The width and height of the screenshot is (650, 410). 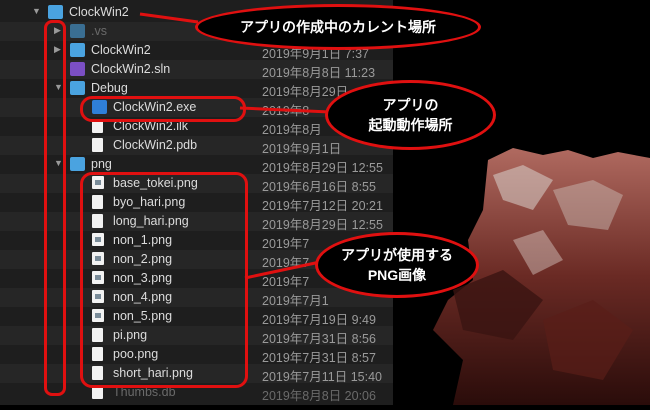 I want to click on callout-png: アプリが使用する PNG画像, so click(x=397, y=265).